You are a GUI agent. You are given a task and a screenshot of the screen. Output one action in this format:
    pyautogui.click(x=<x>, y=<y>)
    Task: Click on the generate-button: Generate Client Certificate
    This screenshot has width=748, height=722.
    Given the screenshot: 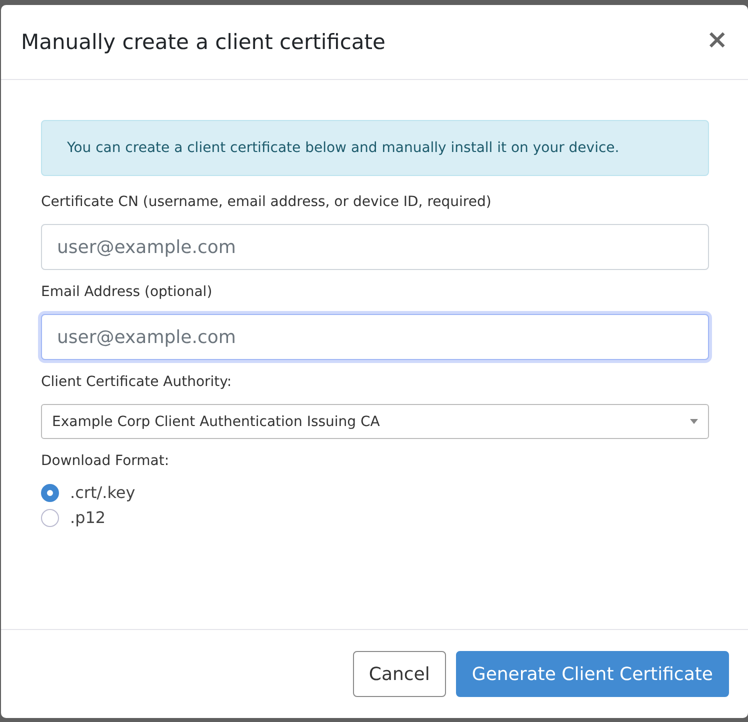 What is the action you would take?
    pyautogui.click(x=592, y=674)
    